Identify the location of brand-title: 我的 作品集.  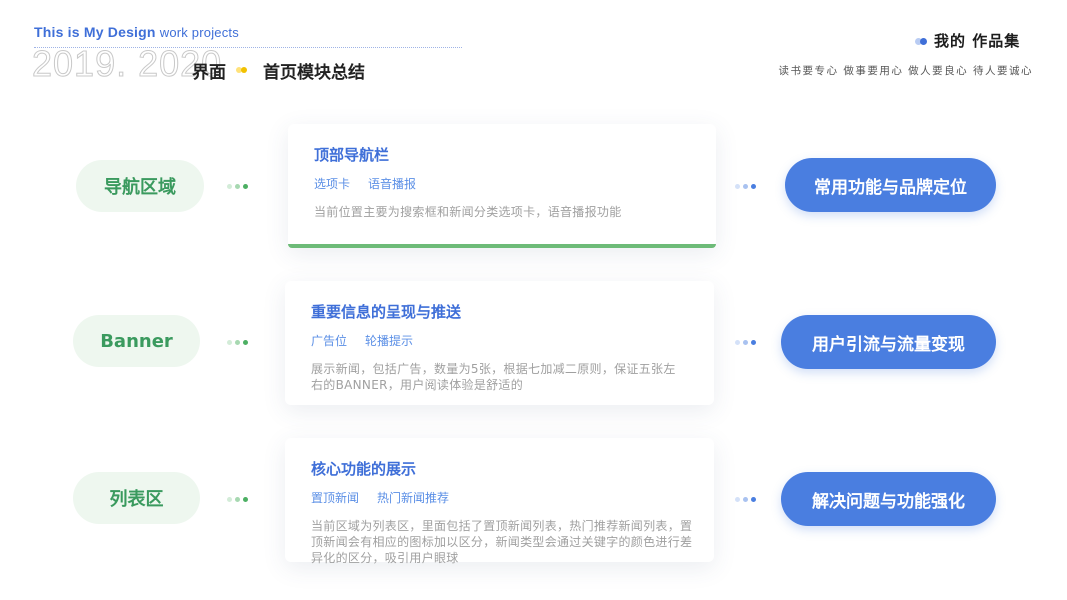
(977, 41).